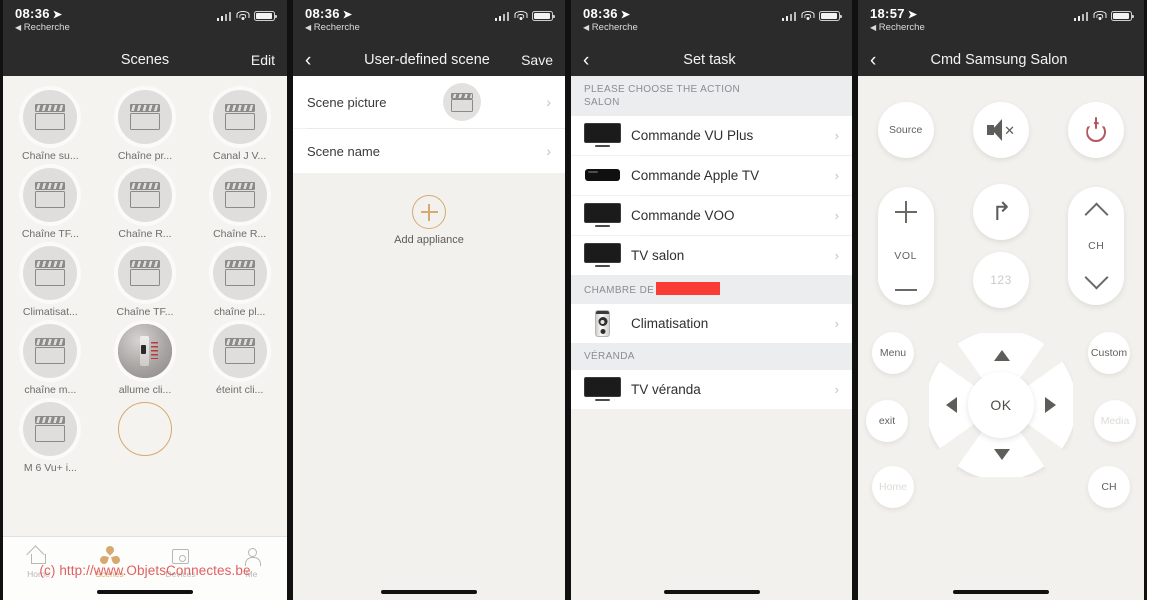  I want to click on menu-button: Menu, so click(893, 353).